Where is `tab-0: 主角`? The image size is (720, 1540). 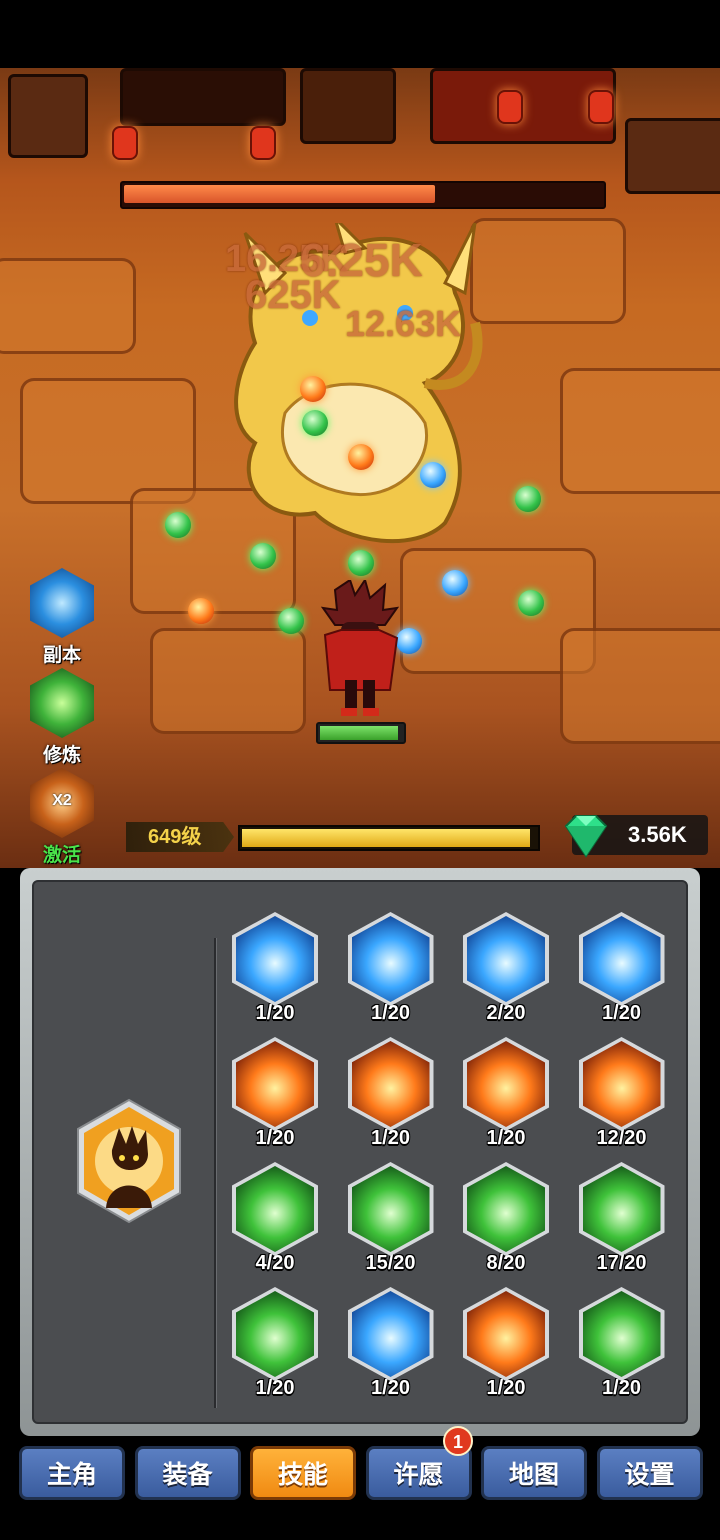 tab-0: 主角 is located at coordinates (72, 1473).